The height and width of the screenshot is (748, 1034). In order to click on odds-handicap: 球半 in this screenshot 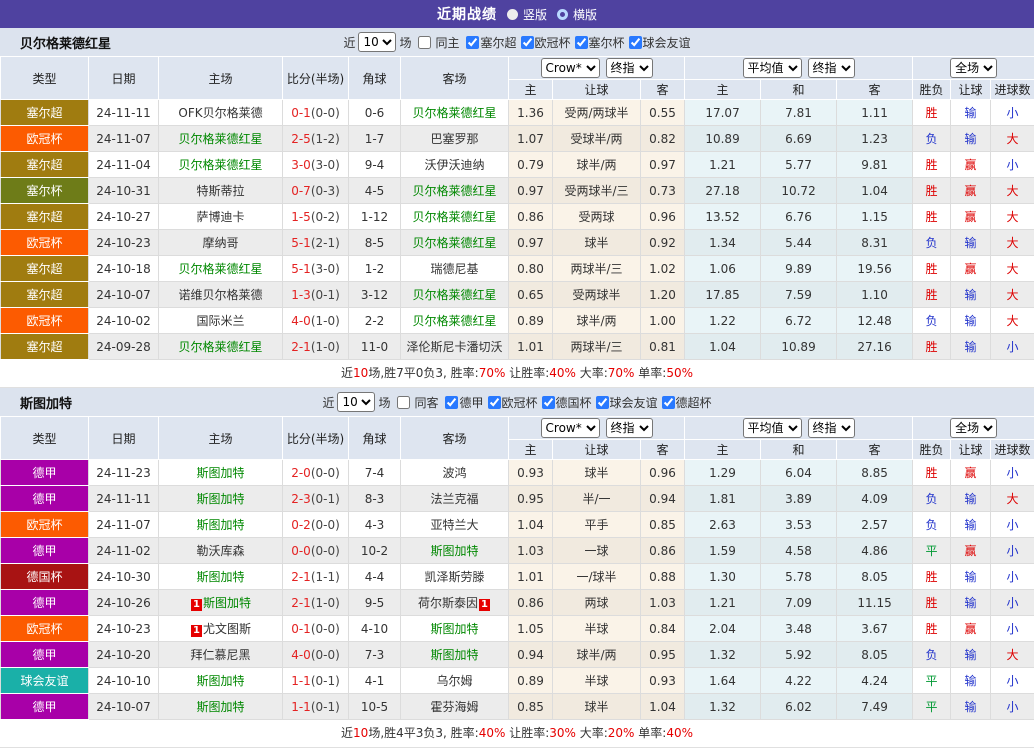, I will do `click(597, 473)`.